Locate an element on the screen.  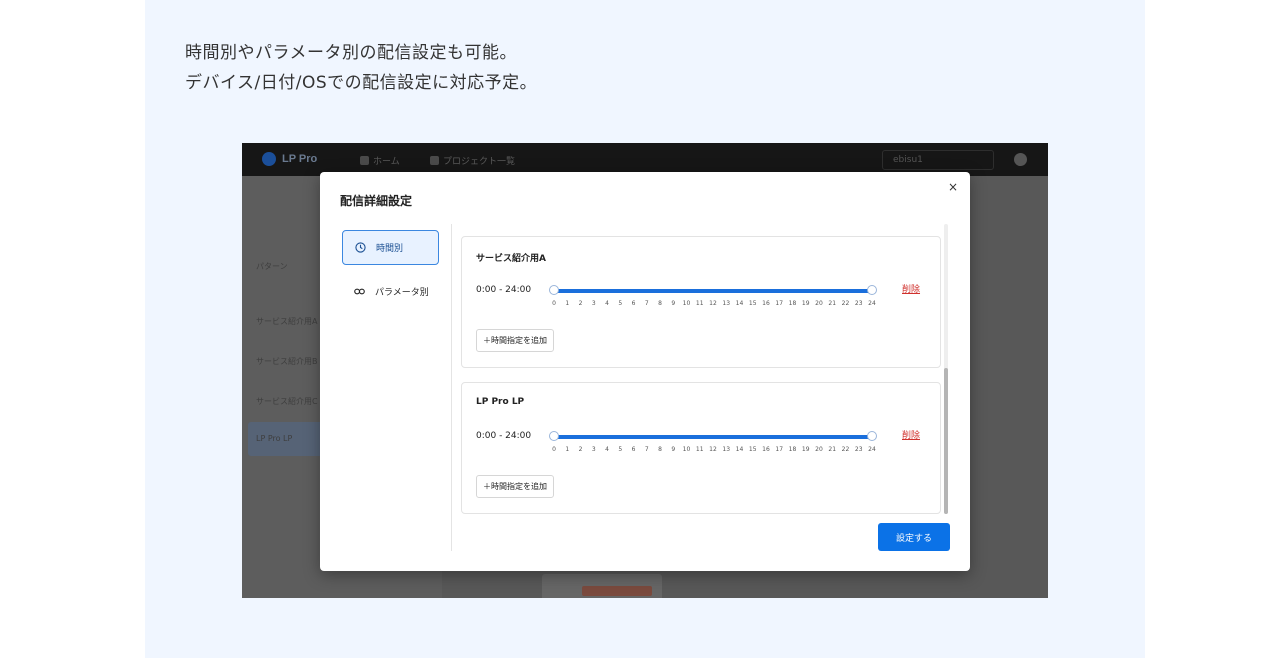
topnav-home: ホーム is located at coordinates (380, 160).